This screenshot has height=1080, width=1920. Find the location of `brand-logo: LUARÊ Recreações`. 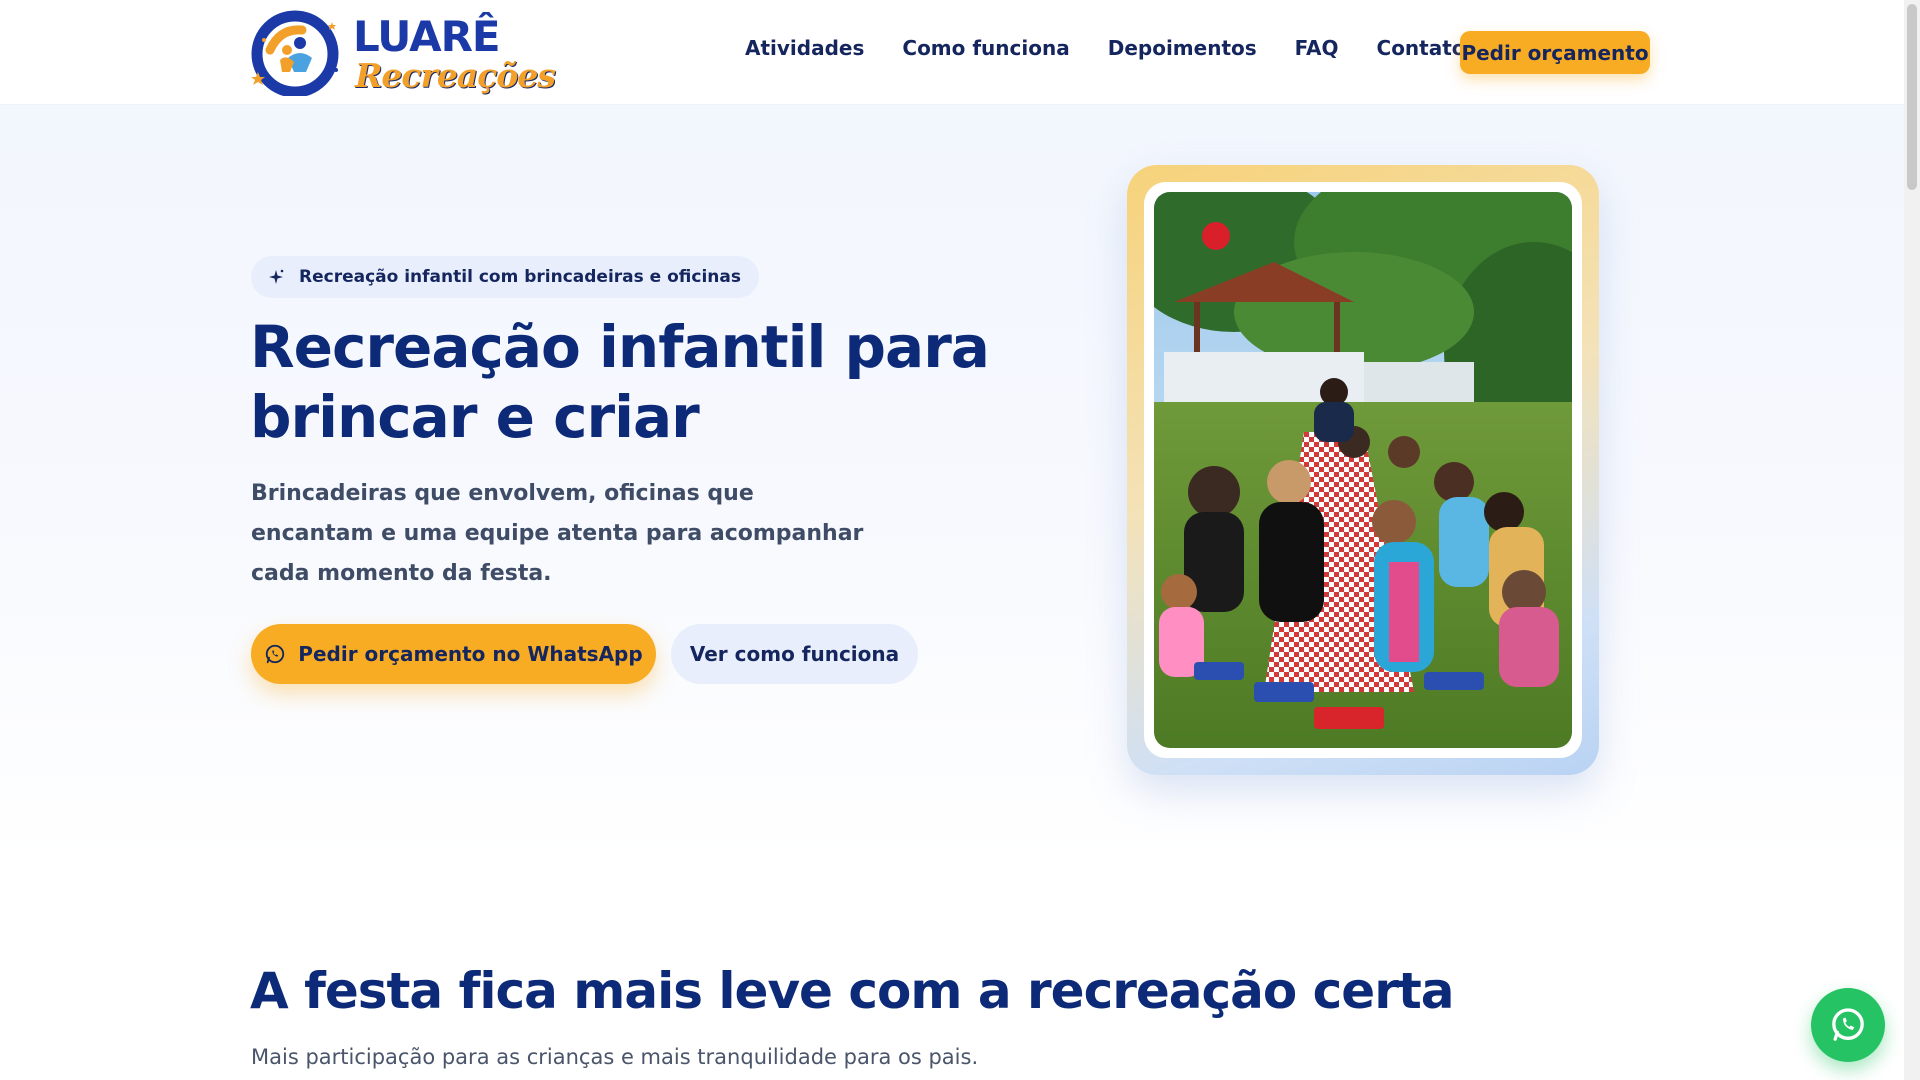

brand-logo: LUARÊ Recreações is located at coordinates (403, 53).